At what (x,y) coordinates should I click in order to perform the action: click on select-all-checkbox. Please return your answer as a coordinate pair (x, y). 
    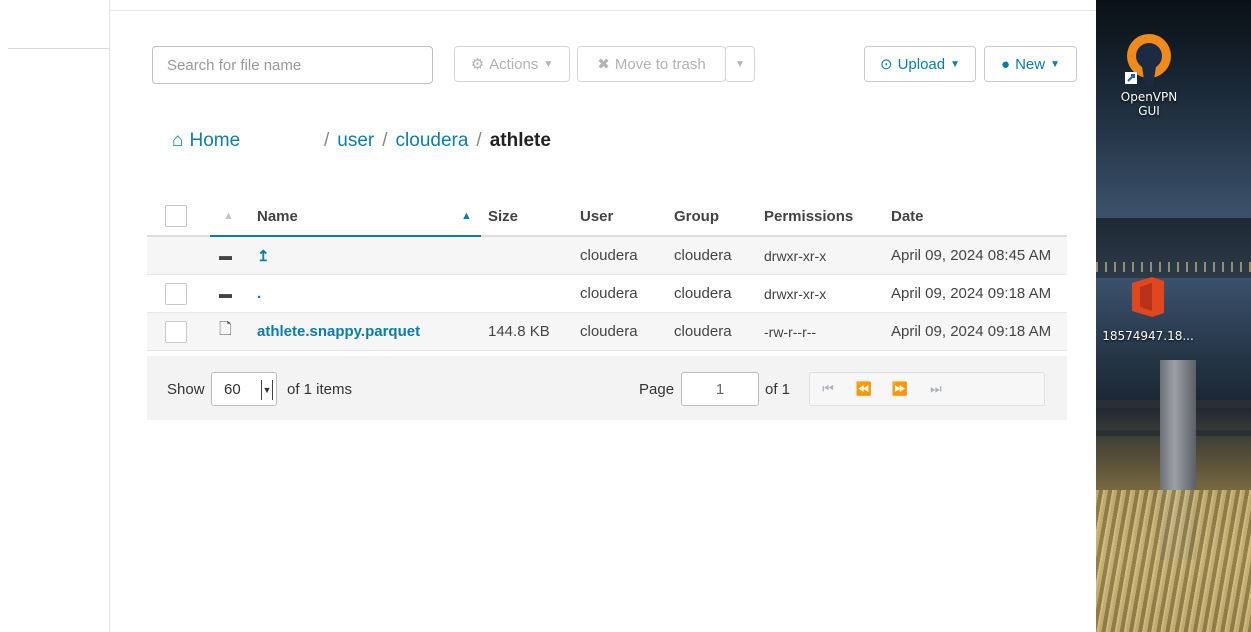
    Looking at the image, I should click on (176, 216).